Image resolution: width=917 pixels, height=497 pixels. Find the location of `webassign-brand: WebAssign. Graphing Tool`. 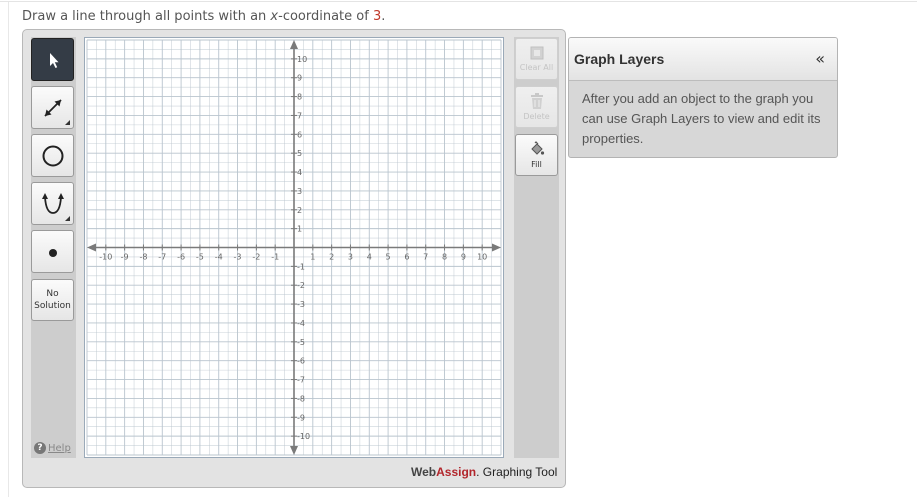

webassign-brand: WebAssign. Graphing Tool is located at coordinates (484, 472).